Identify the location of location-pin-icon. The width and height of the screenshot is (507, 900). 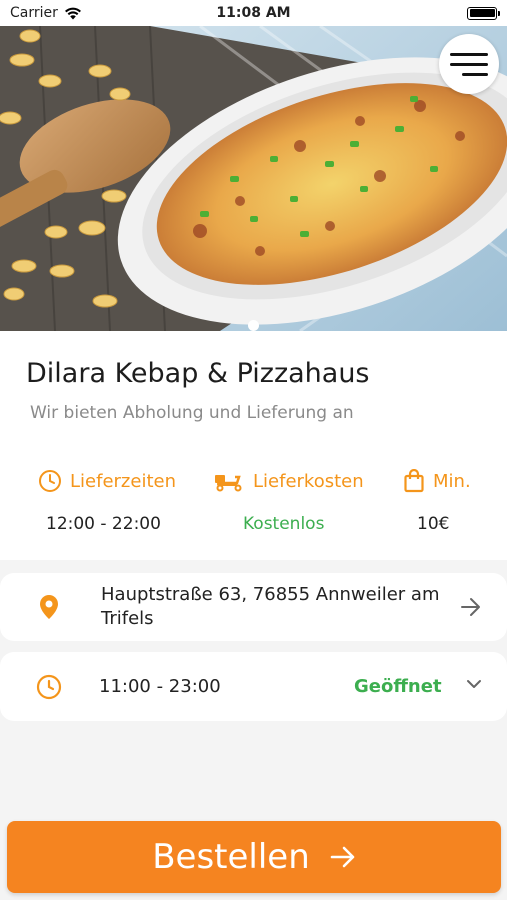
(49, 607).